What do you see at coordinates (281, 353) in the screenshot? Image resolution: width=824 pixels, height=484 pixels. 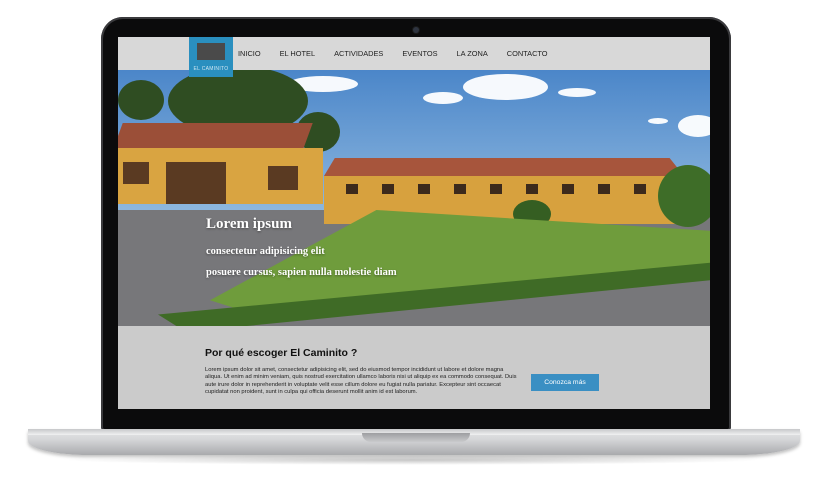 I see `section-title: Por qué escoger El Caminito ?` at bounding box center [281, 353].